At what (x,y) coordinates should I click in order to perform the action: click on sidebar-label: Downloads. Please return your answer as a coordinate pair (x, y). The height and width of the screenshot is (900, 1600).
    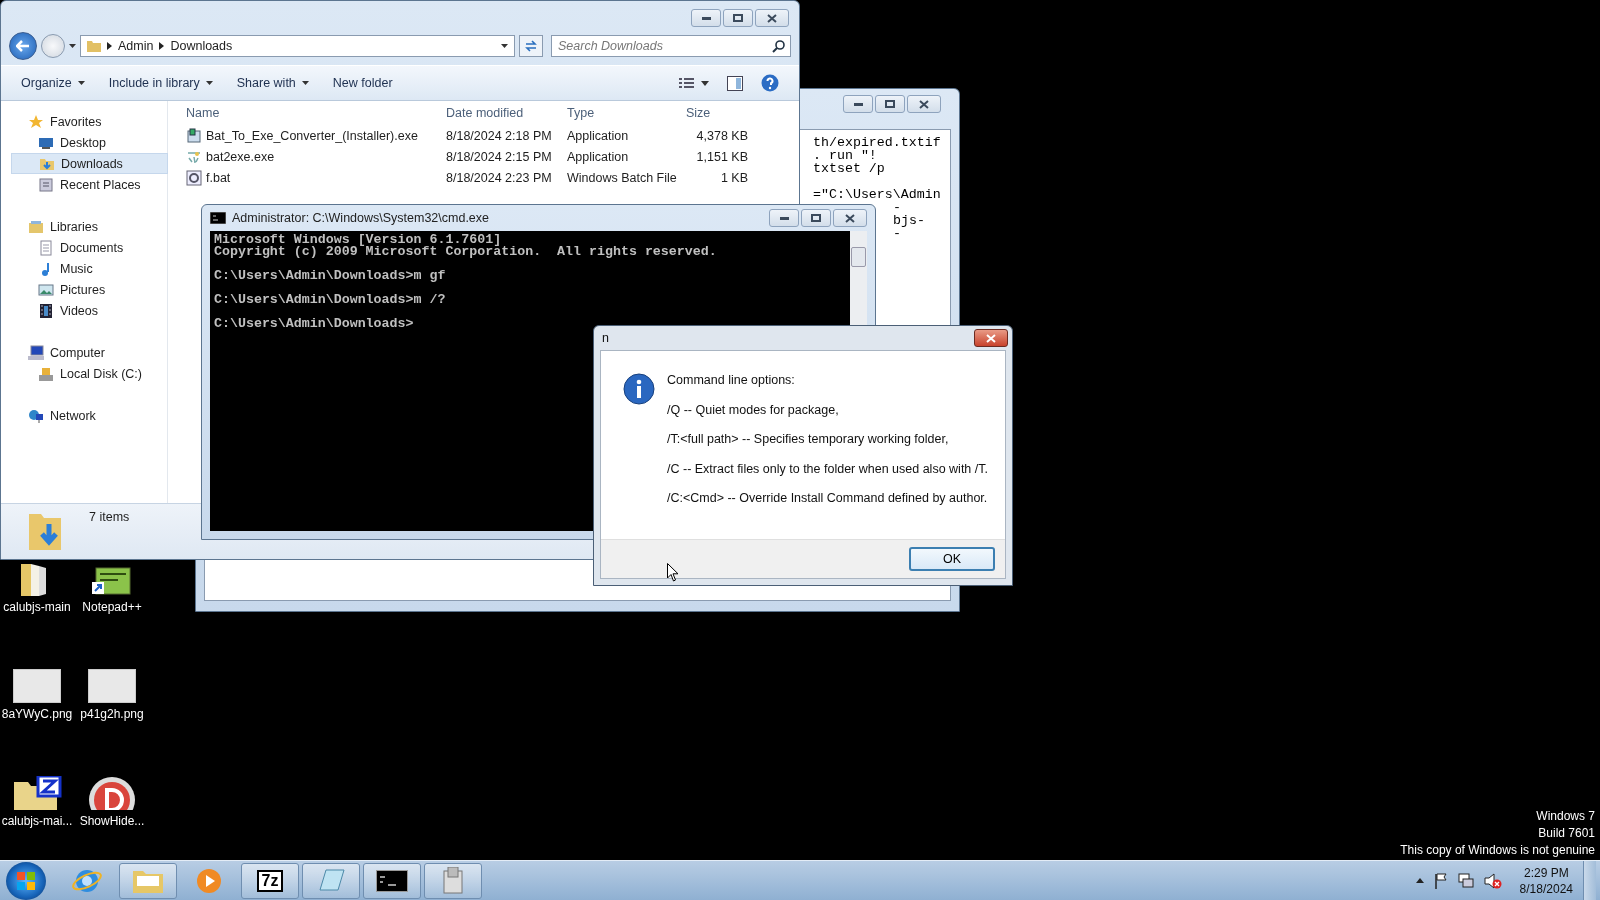
    Looking at the image, I should click on (92, 163).